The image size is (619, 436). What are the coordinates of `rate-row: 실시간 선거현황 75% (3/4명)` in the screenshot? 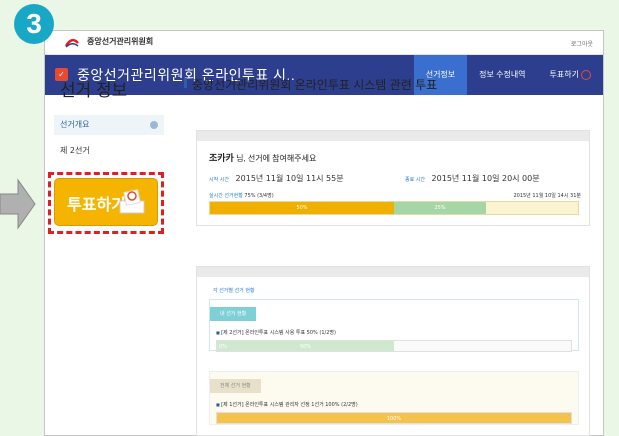 It's located at (241, 195).